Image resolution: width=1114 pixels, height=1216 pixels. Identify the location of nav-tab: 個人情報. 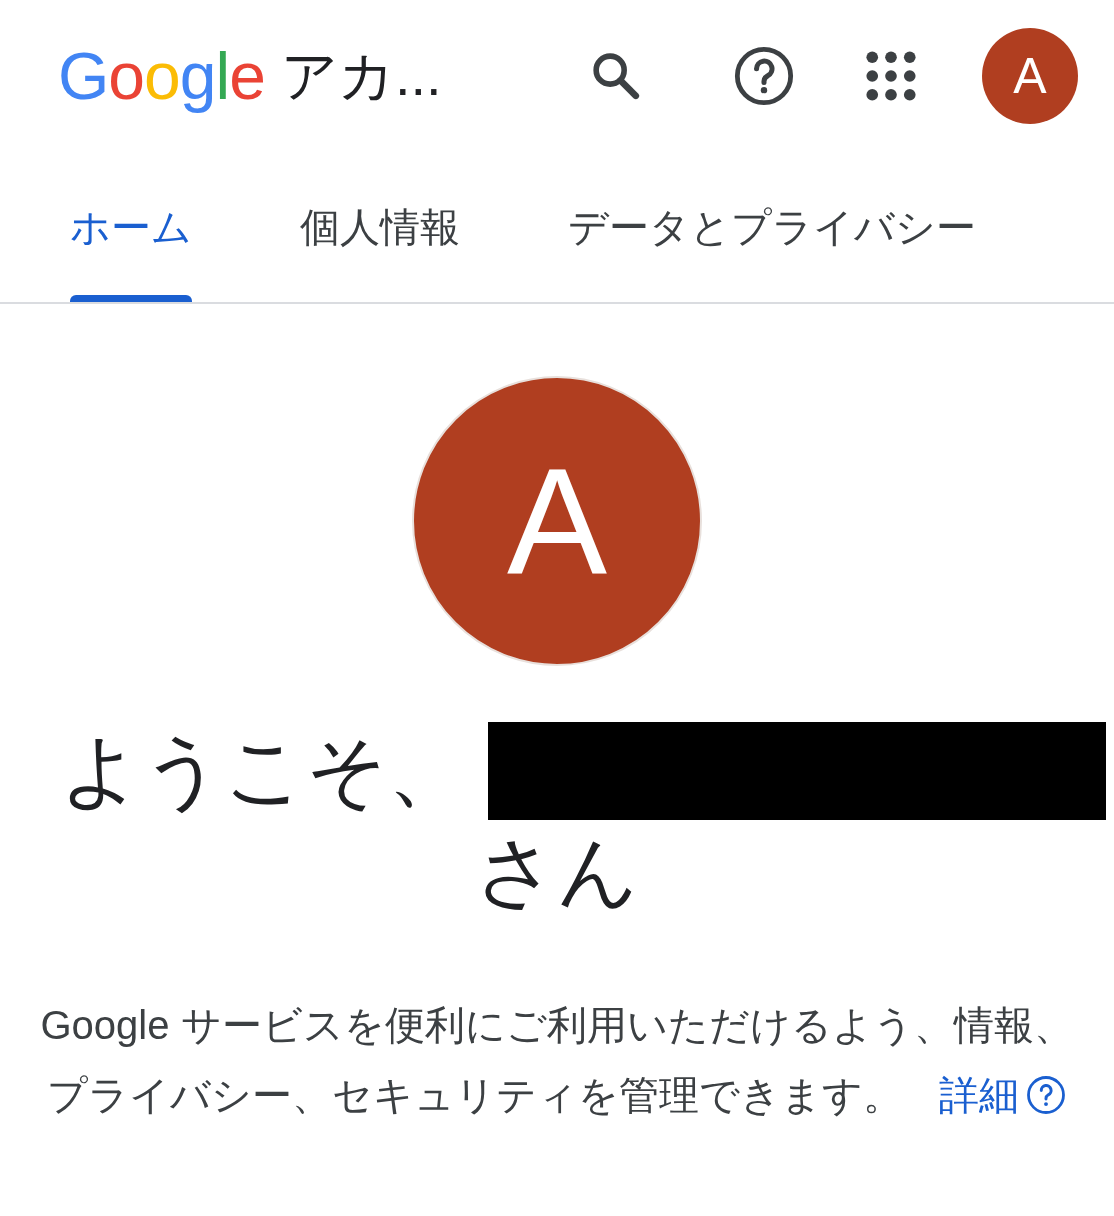
(380, 227).